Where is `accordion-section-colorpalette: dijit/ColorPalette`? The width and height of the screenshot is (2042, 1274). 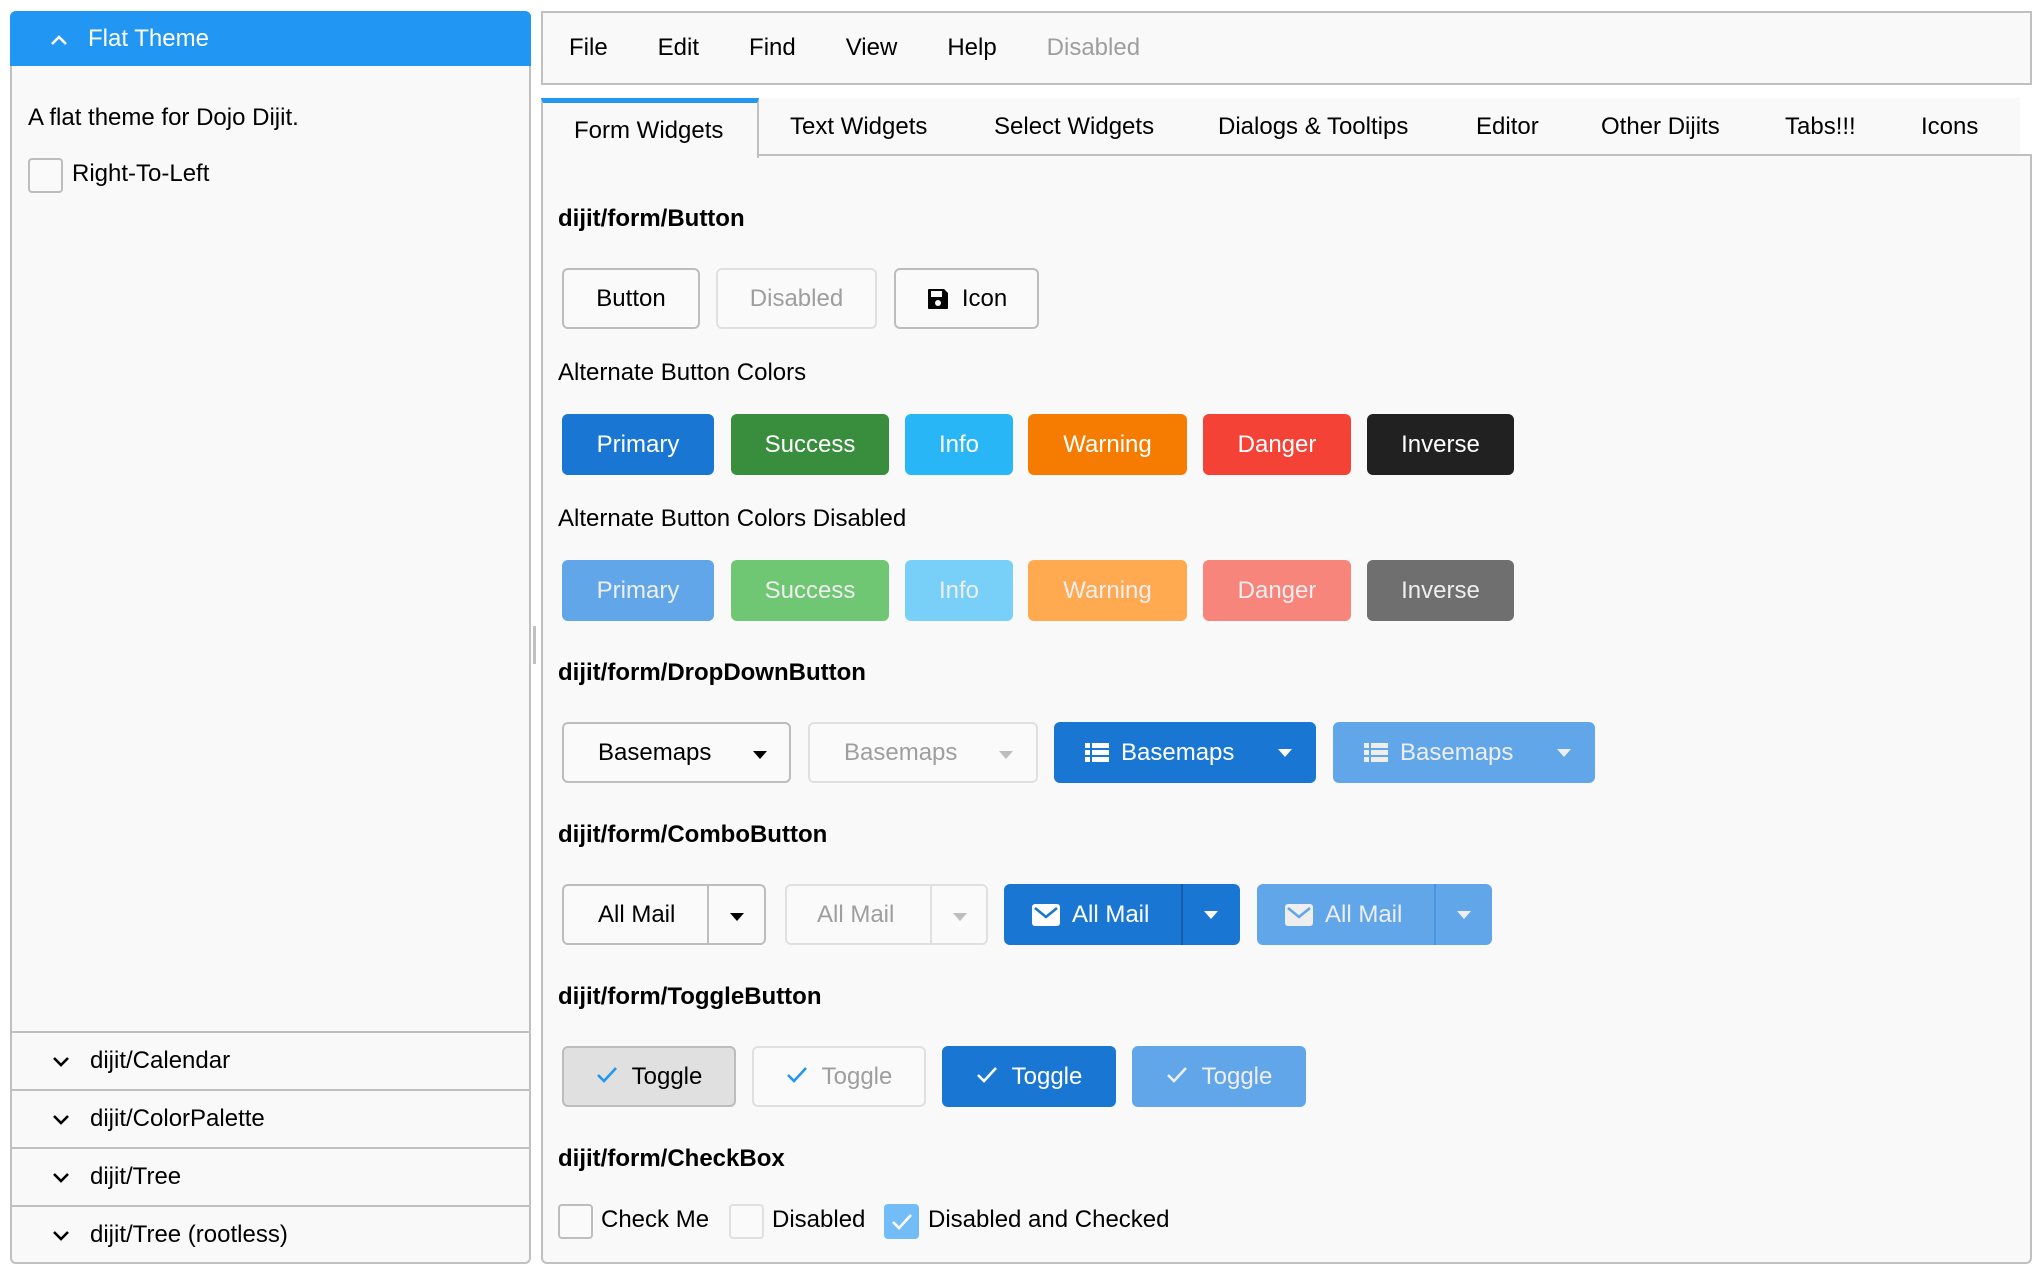 accordion-section-colorpalette: dijit/ColorPalette is located at coordinates (270, 1118).